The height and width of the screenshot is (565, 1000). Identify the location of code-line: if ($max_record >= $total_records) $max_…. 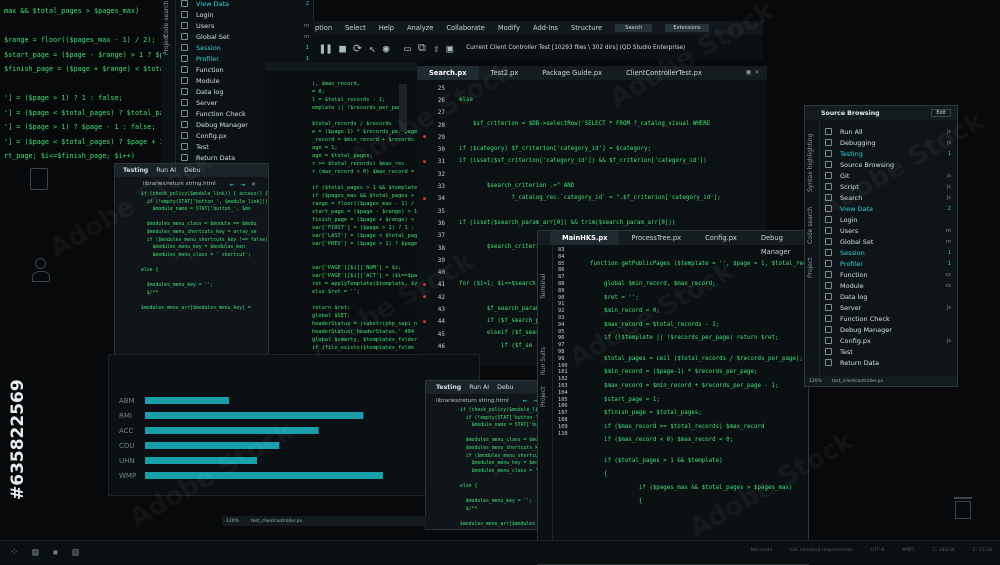
(677, 426).